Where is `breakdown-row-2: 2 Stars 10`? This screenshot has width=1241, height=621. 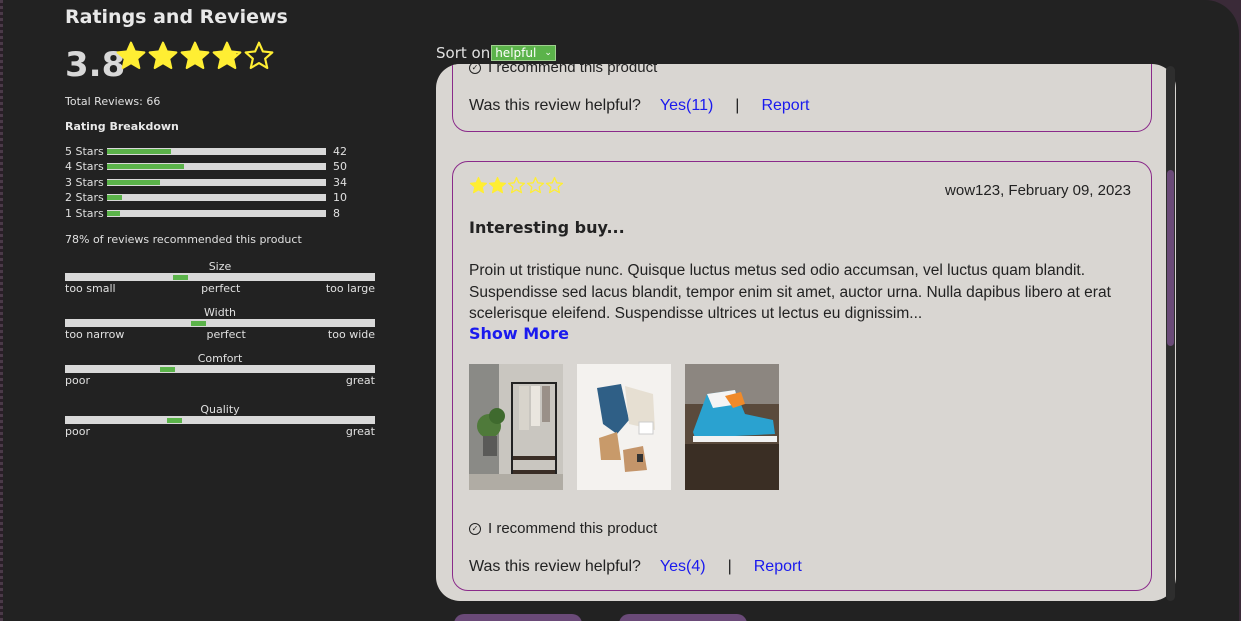
breakdown-row-2: 2 Stars 10 is located at coordinates (206, 197).